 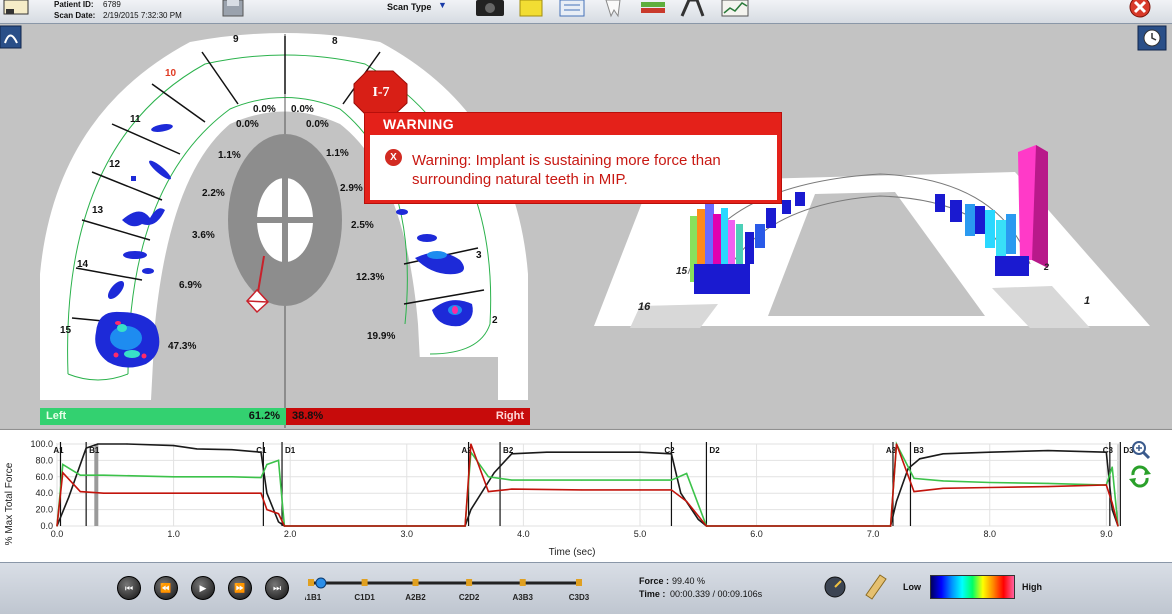 I want to click on chart-grid, so click(x=587, y=485).